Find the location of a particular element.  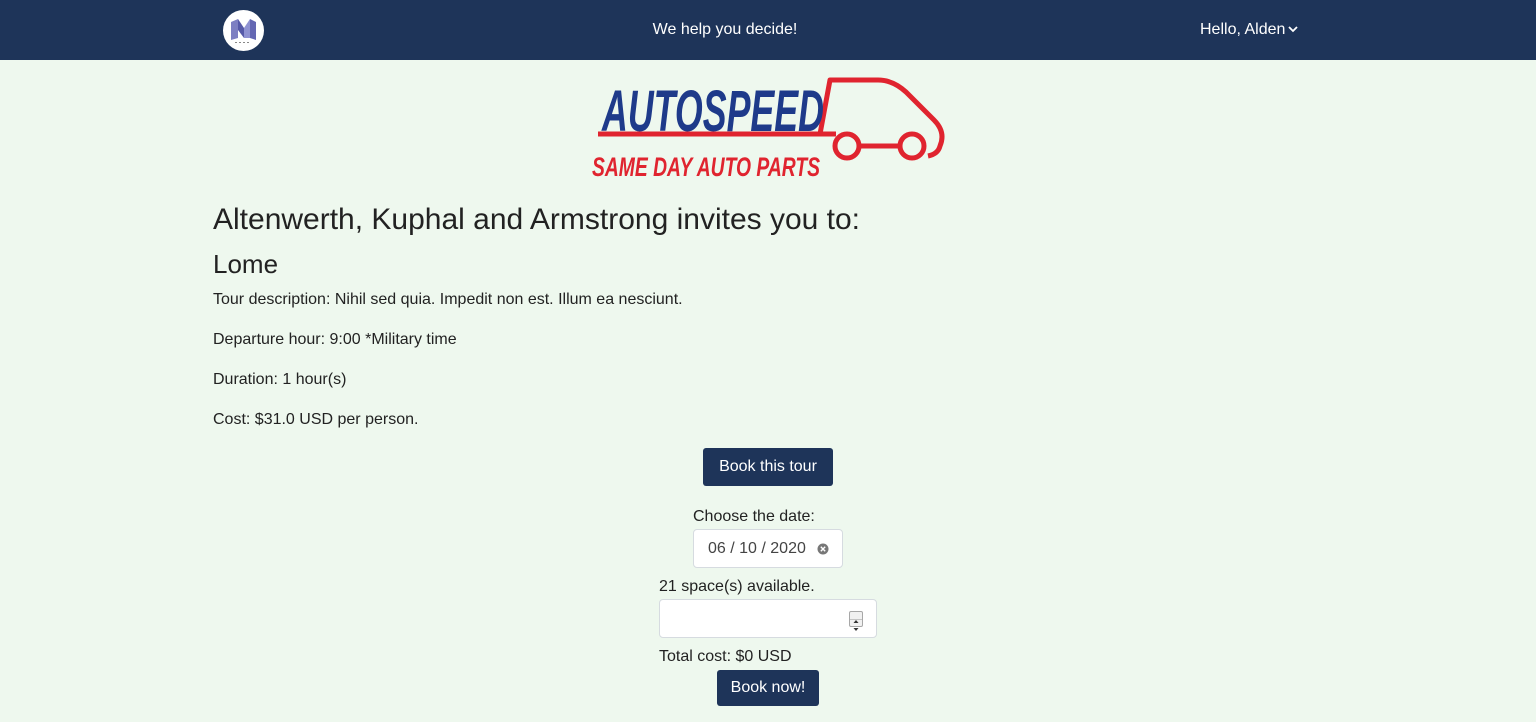

clear-date-icon is located at coordinates (823, 551).